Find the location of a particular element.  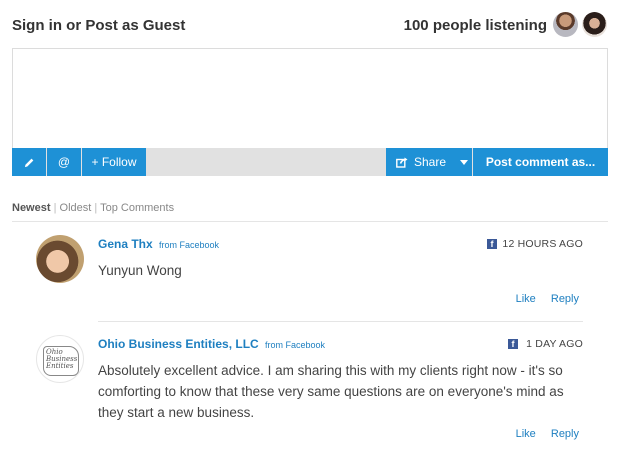

company-logo: Ohio Business Entities is located at coordinates (61, 361).